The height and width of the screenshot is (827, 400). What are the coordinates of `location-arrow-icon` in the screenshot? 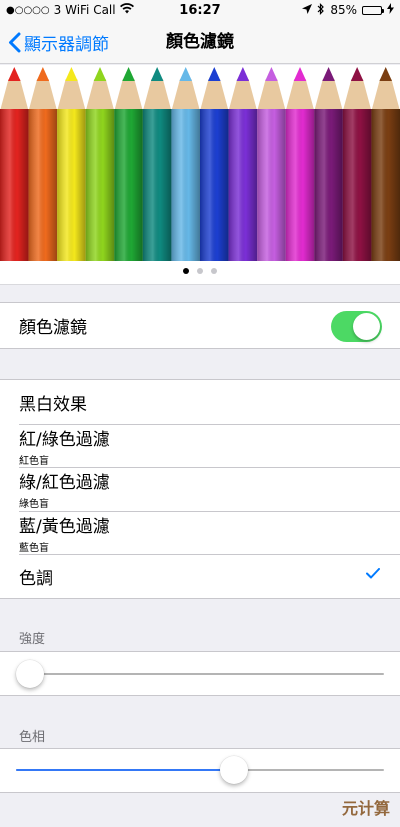 It's located at (307, 10).